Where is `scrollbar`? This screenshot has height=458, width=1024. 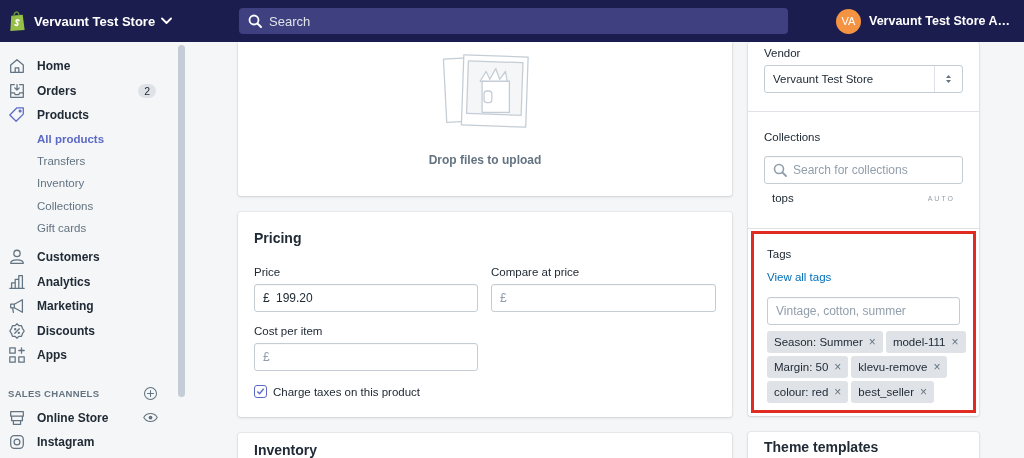
scrollbar is located at coordinates (181, 221).